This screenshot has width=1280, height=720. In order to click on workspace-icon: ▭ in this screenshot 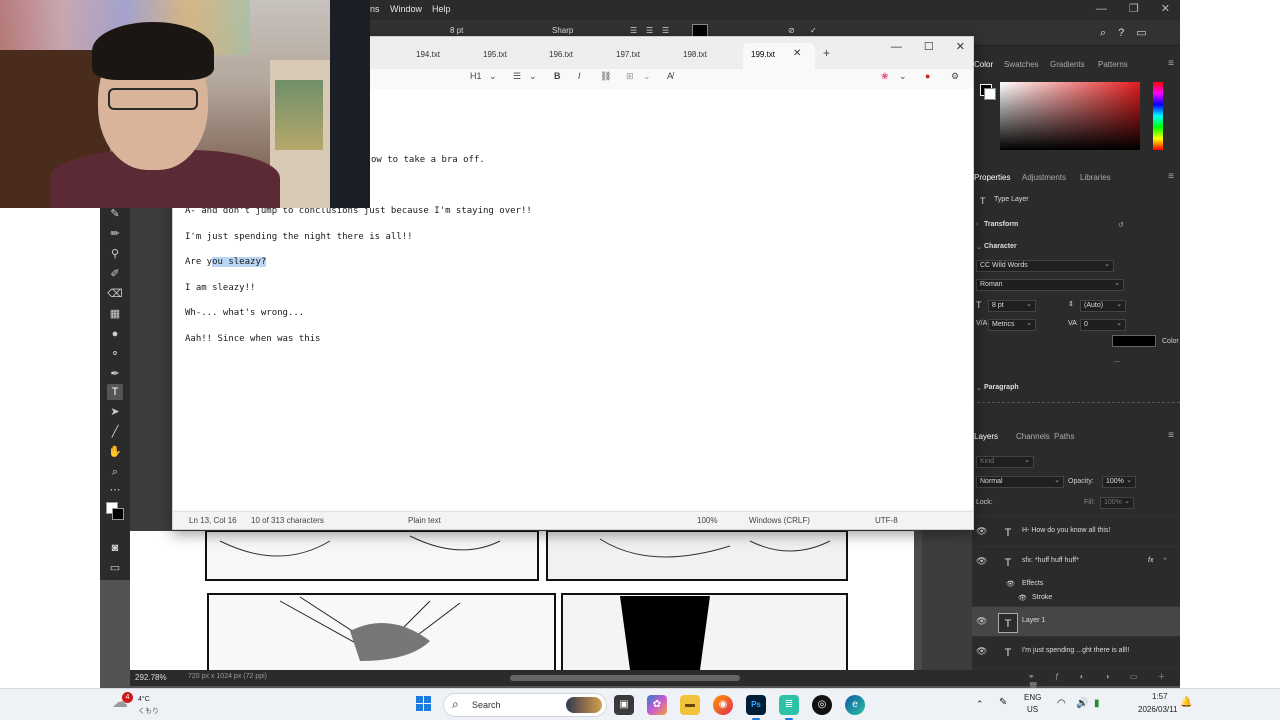, I will do `click(1141, 33)`.